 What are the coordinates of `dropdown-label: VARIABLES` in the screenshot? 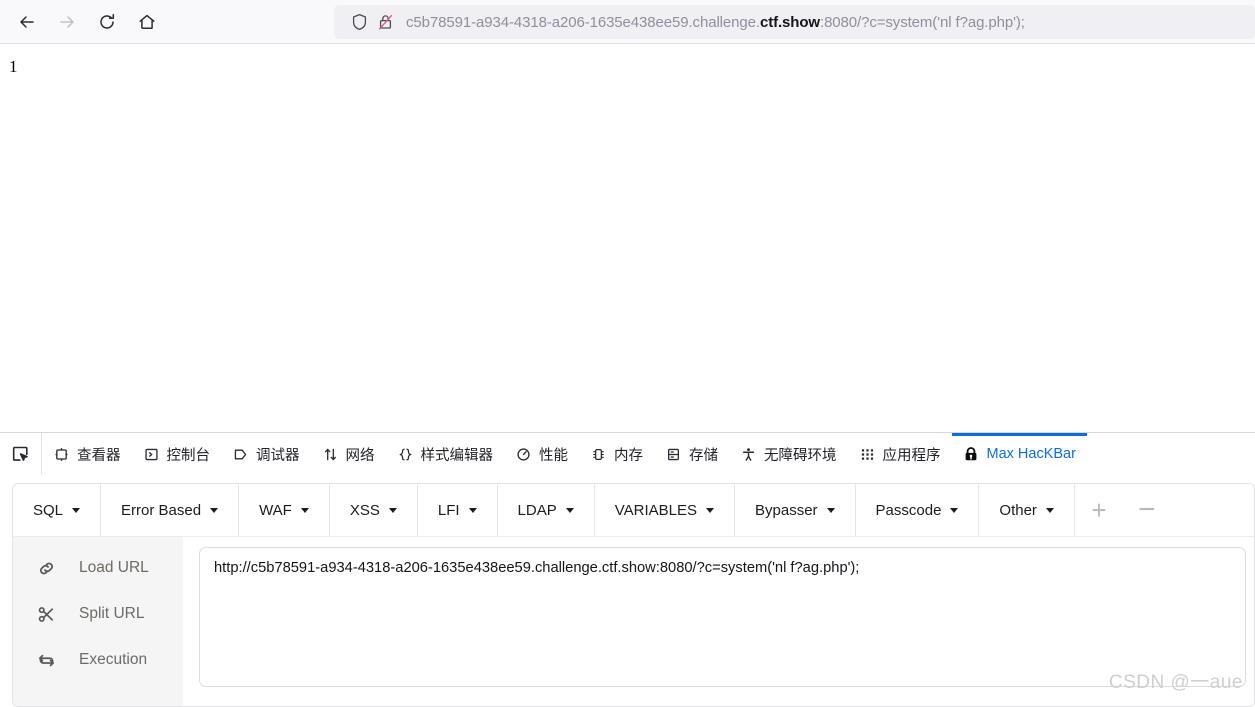 It's located at (656, 510).